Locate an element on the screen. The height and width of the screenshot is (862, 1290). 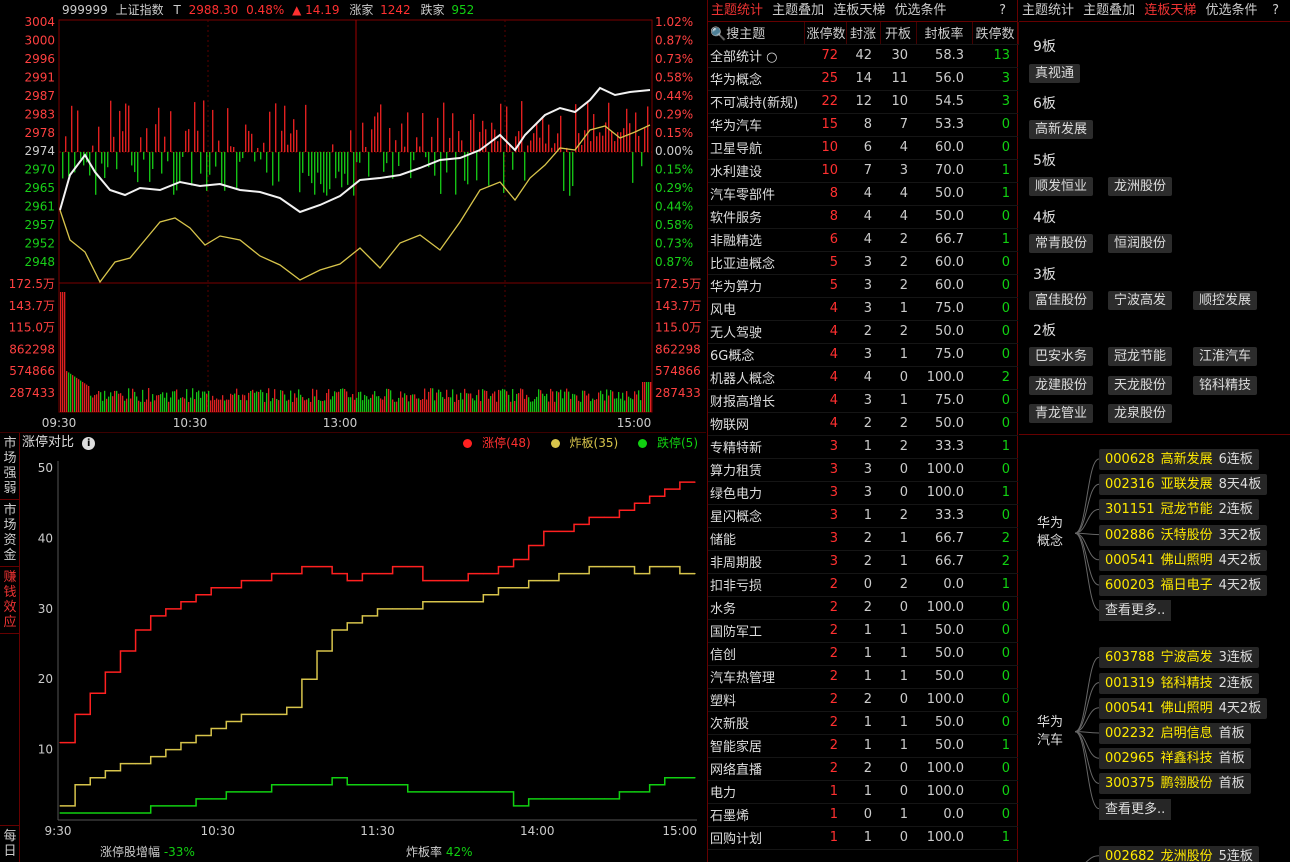
theme-row: 卫星导航 10 6 4 60.0 0 is located at coordinates (863, 148).